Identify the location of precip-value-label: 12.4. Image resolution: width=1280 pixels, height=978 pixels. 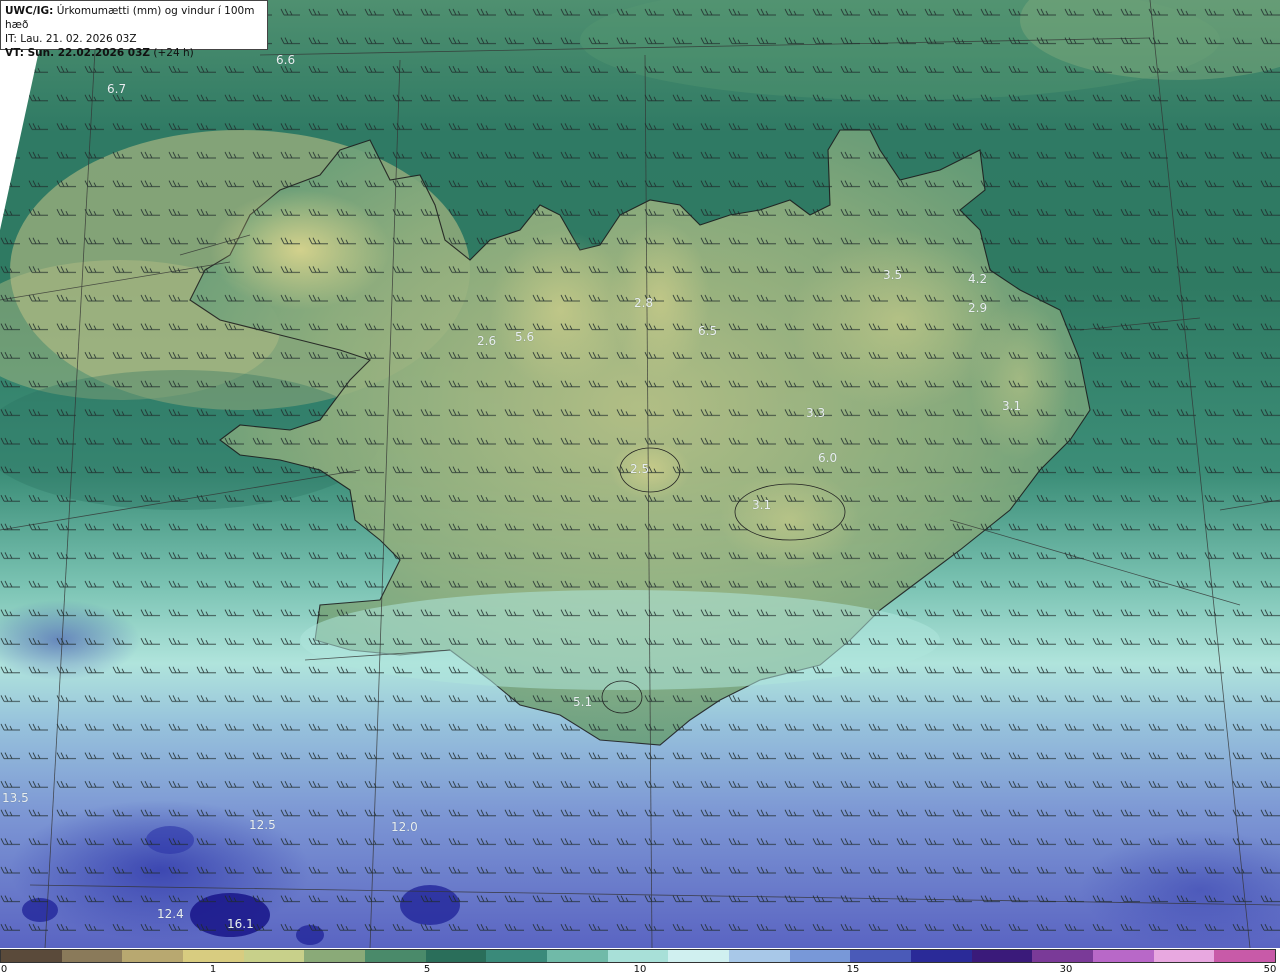
(170, 914).